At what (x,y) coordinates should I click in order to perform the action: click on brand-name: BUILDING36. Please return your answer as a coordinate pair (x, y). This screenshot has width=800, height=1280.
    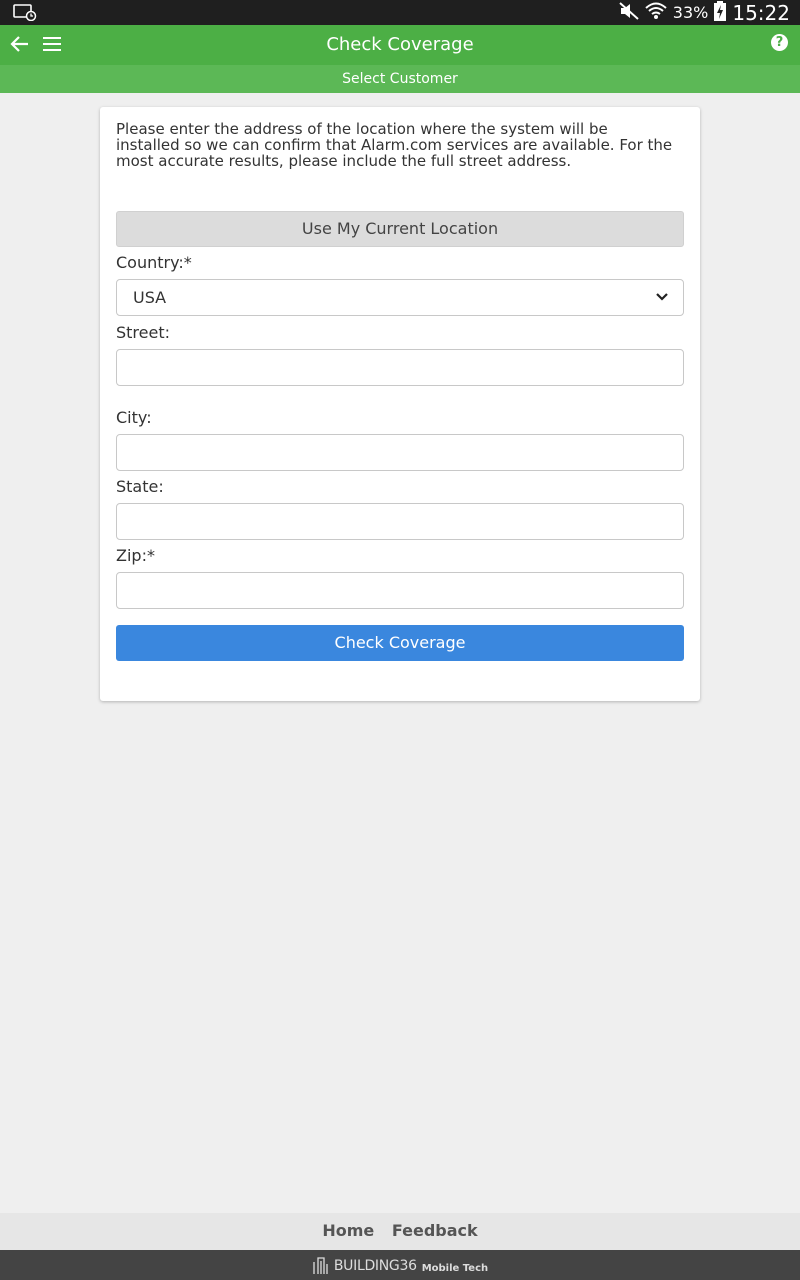
    Looking at the image, I should click on (375, 1266).